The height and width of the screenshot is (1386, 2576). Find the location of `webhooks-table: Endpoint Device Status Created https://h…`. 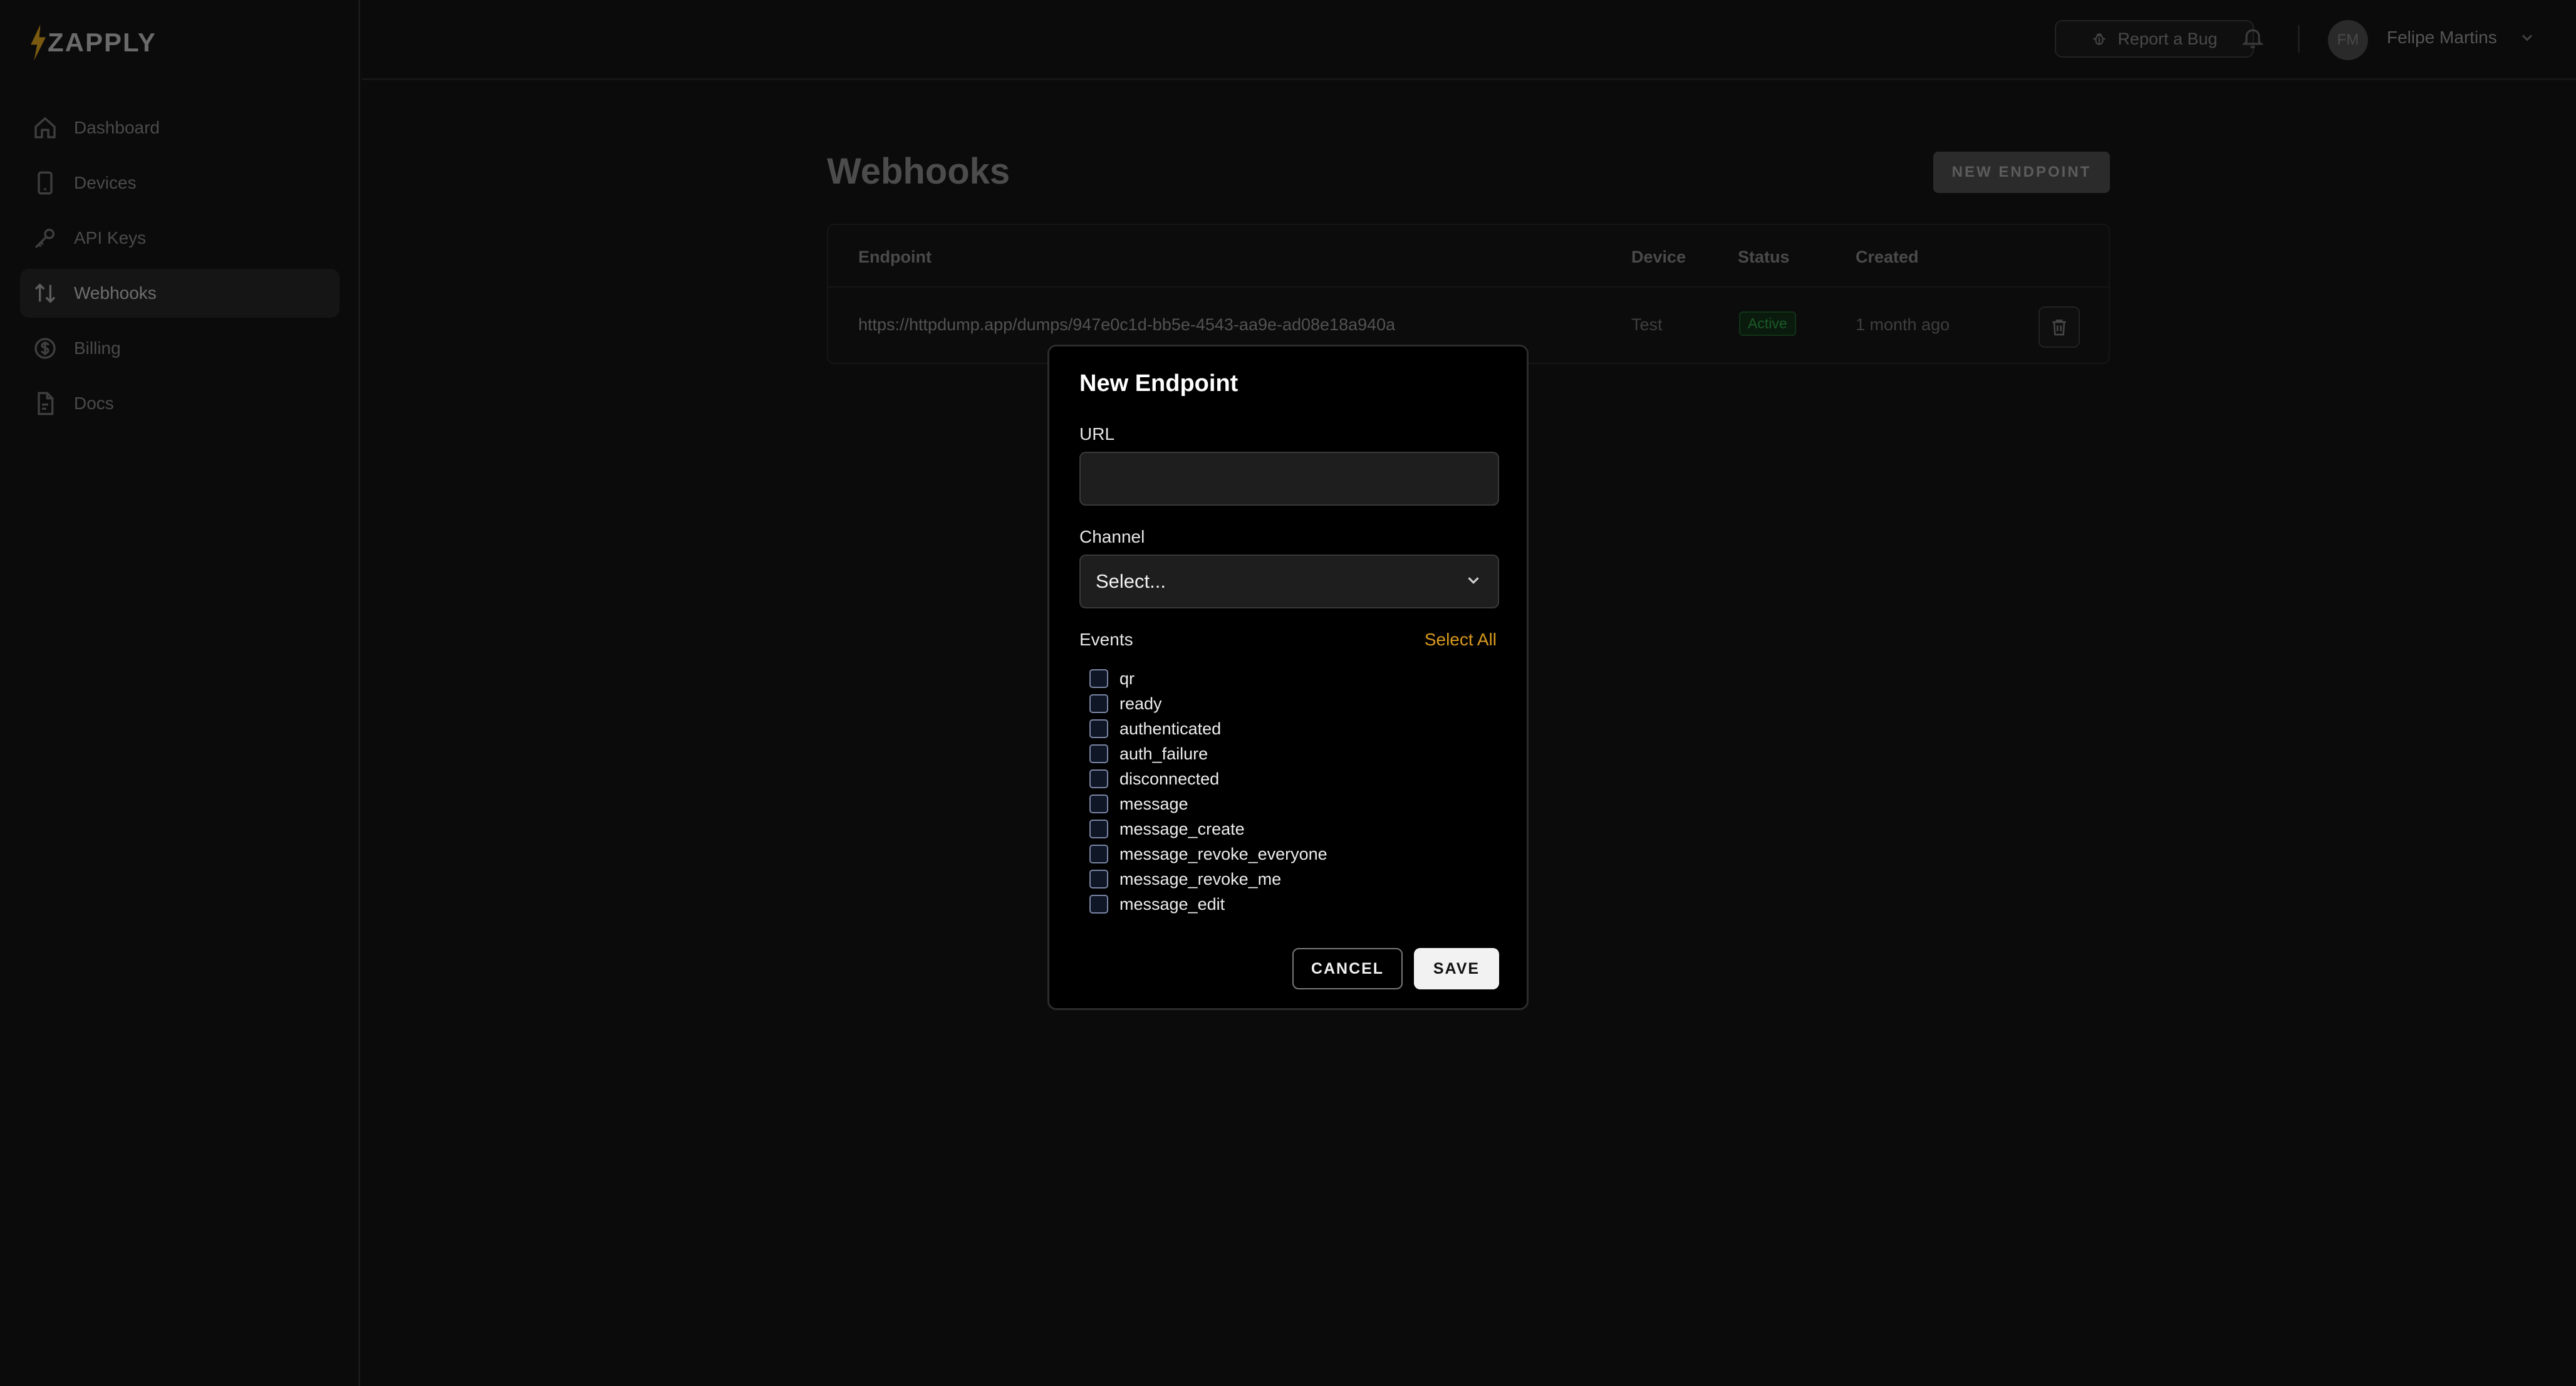

webhooks-table: Endpoint Device Status Created https://h… is located at coordinates (1468, 294).